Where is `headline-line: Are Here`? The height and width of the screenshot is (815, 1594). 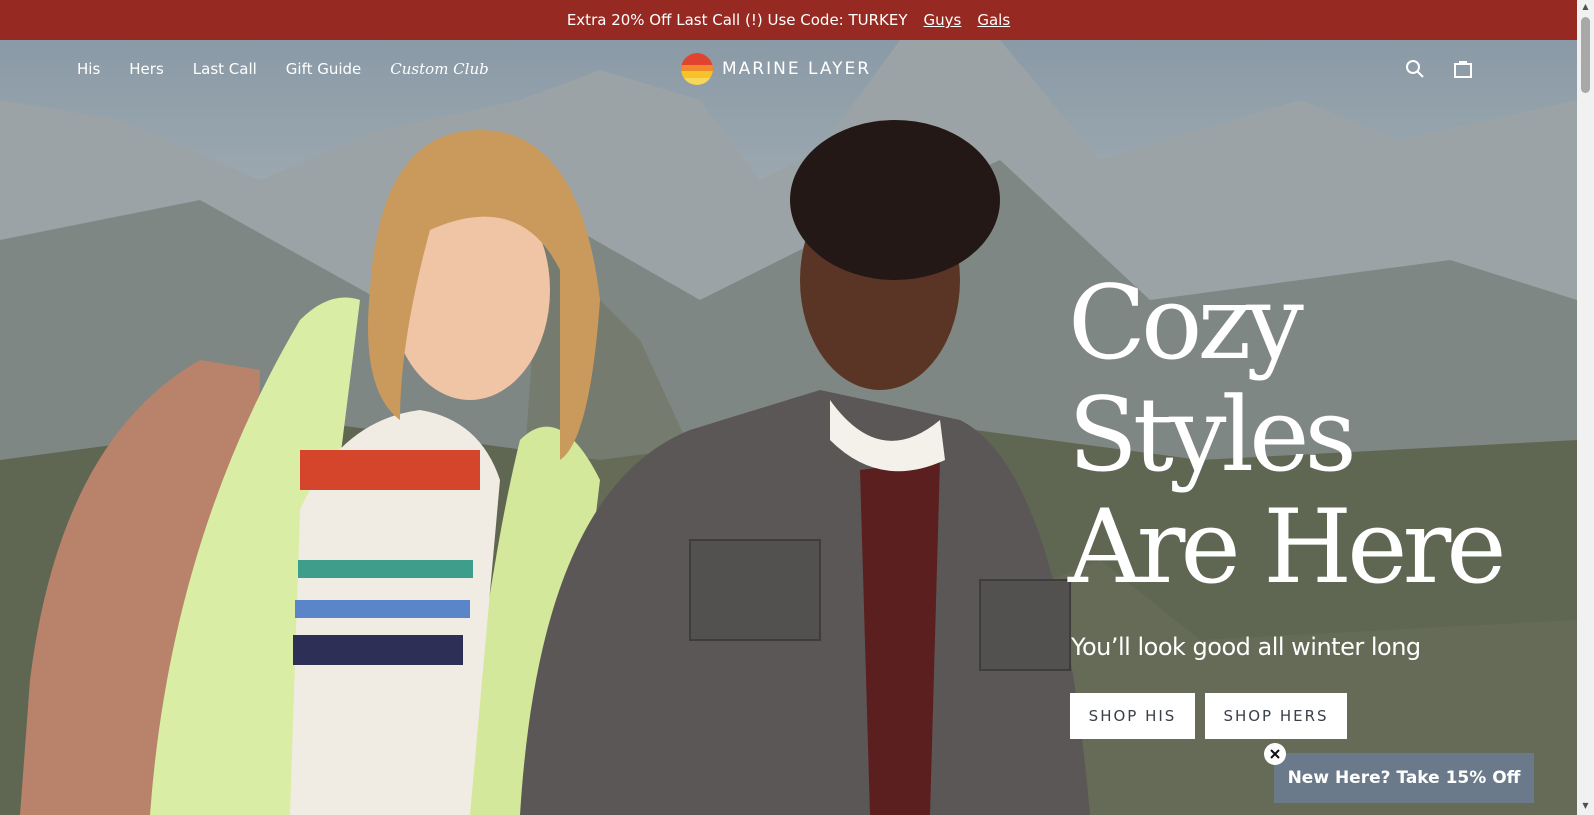 headline-line: Are Here is located at coordinates (1287, 547).